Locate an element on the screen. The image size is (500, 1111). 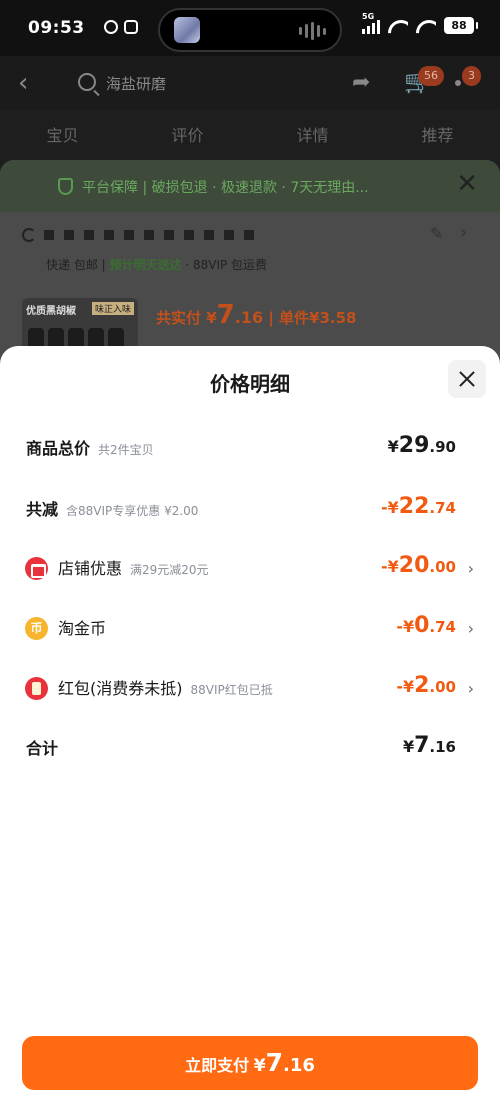
row-sub: 含88VIP专享优惠 ¥2.00 is located at coordinates (132, 511).